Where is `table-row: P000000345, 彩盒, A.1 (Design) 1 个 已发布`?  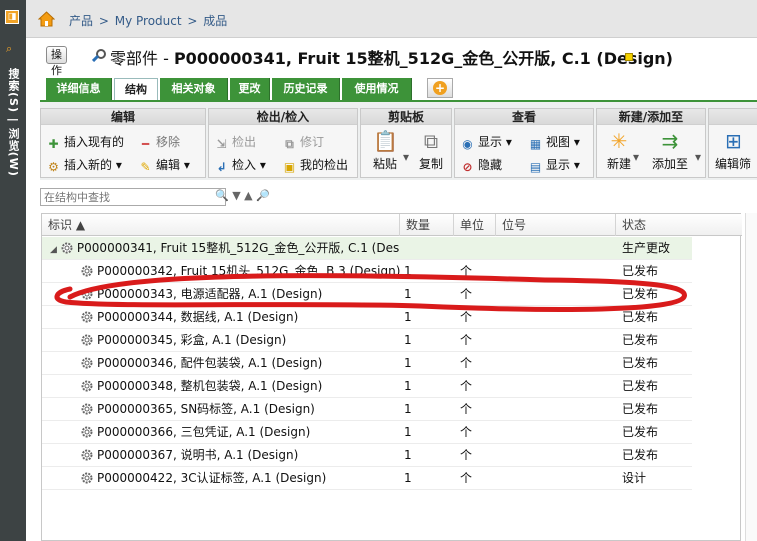
table-row: P000000345, 彩盒, A.1 (Design) 1 个 已发布 is located at coordinates (367, 340).